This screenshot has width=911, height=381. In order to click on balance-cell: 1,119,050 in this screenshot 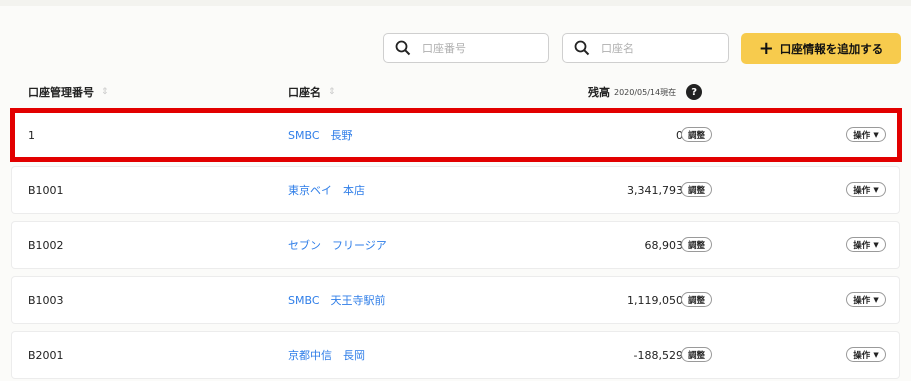, I will do `click(655, 300)`.